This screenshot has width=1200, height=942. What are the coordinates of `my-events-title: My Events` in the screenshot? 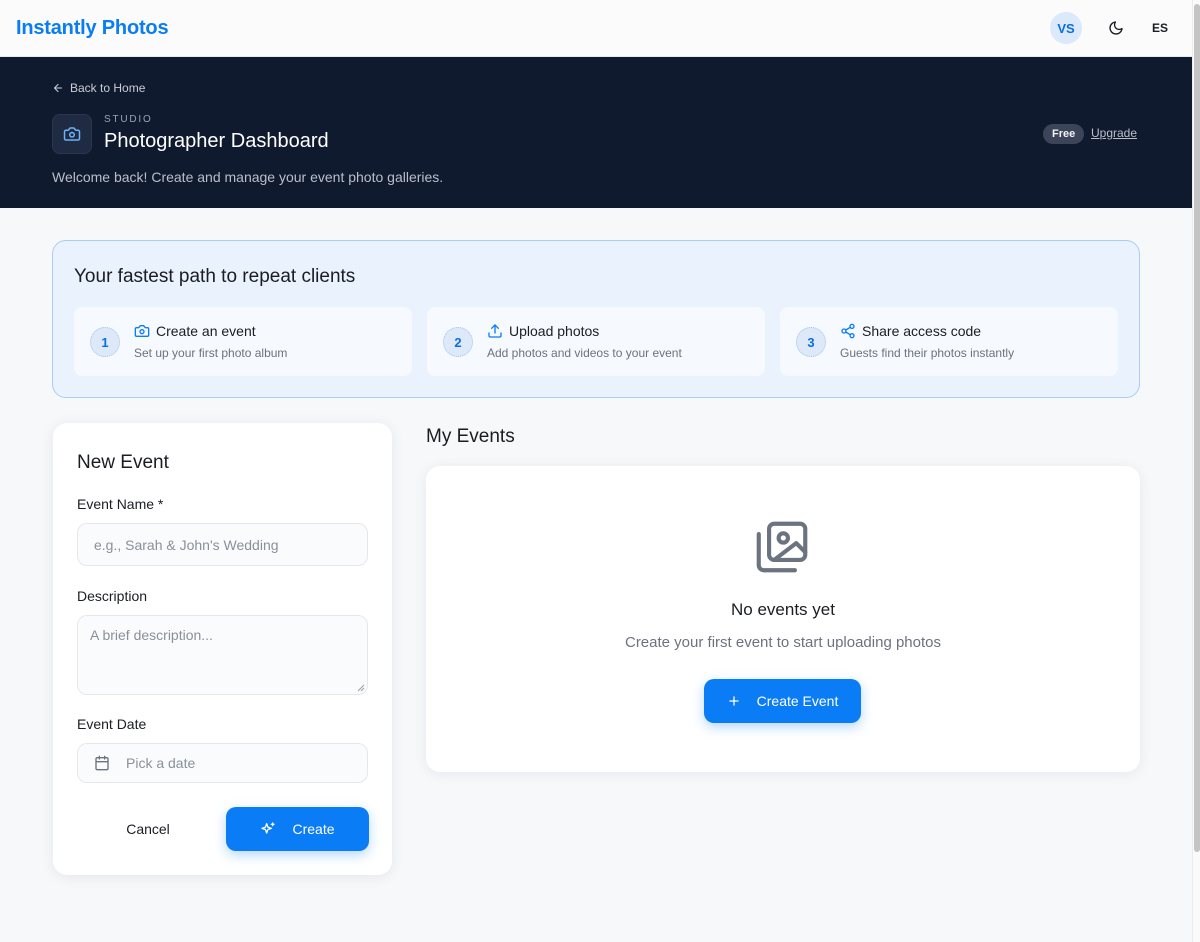 It's located at (470, 436).